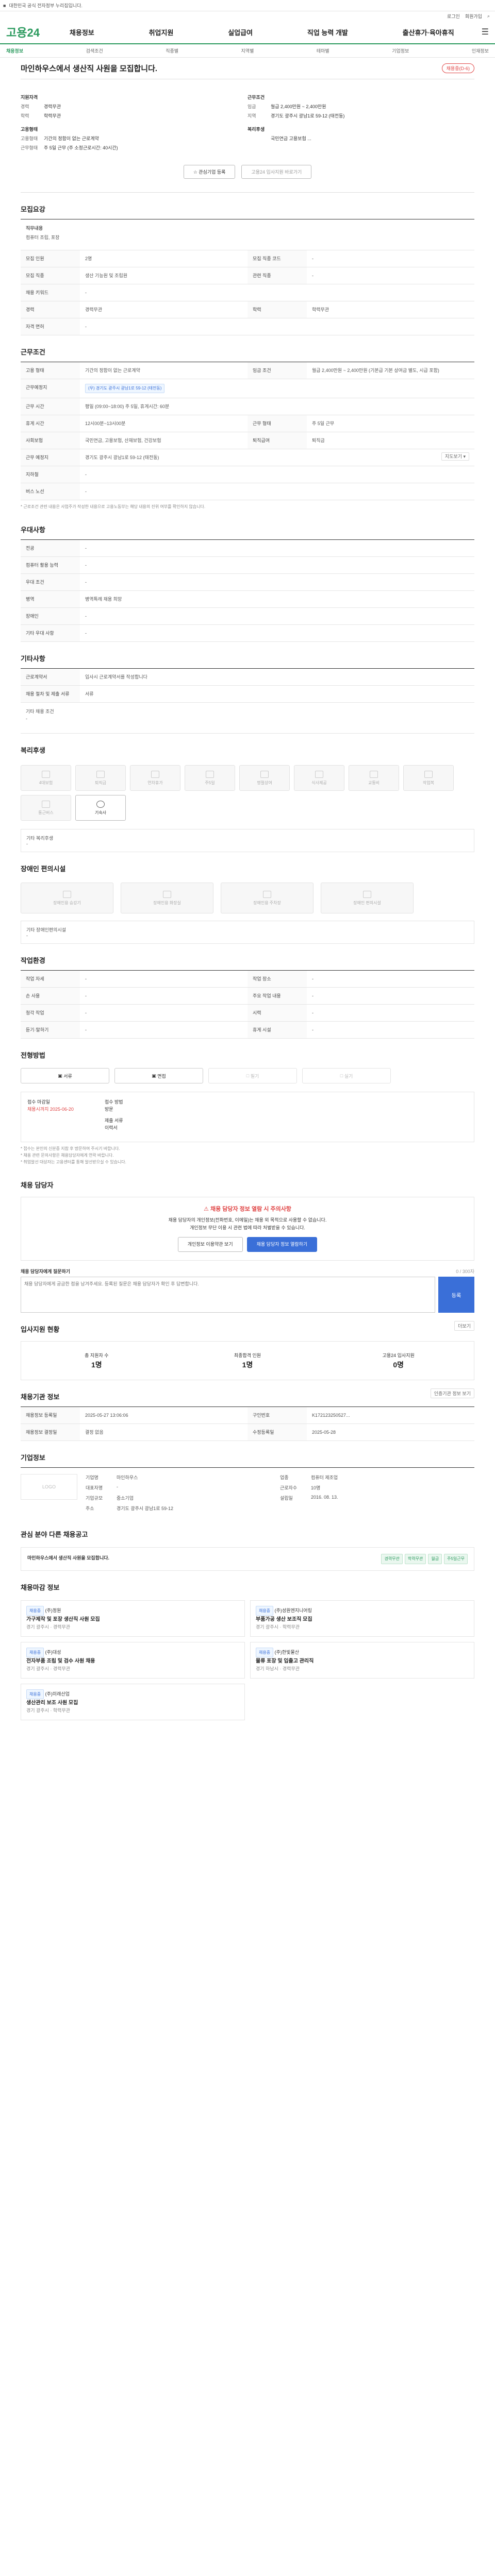 The width and height of the screenshot is (495, 2576). I want to click on facility-grid: 장애인용 승강기 장애인용 화장실 장애인용 주차장 장애인 편의시설, so click(247, 898).